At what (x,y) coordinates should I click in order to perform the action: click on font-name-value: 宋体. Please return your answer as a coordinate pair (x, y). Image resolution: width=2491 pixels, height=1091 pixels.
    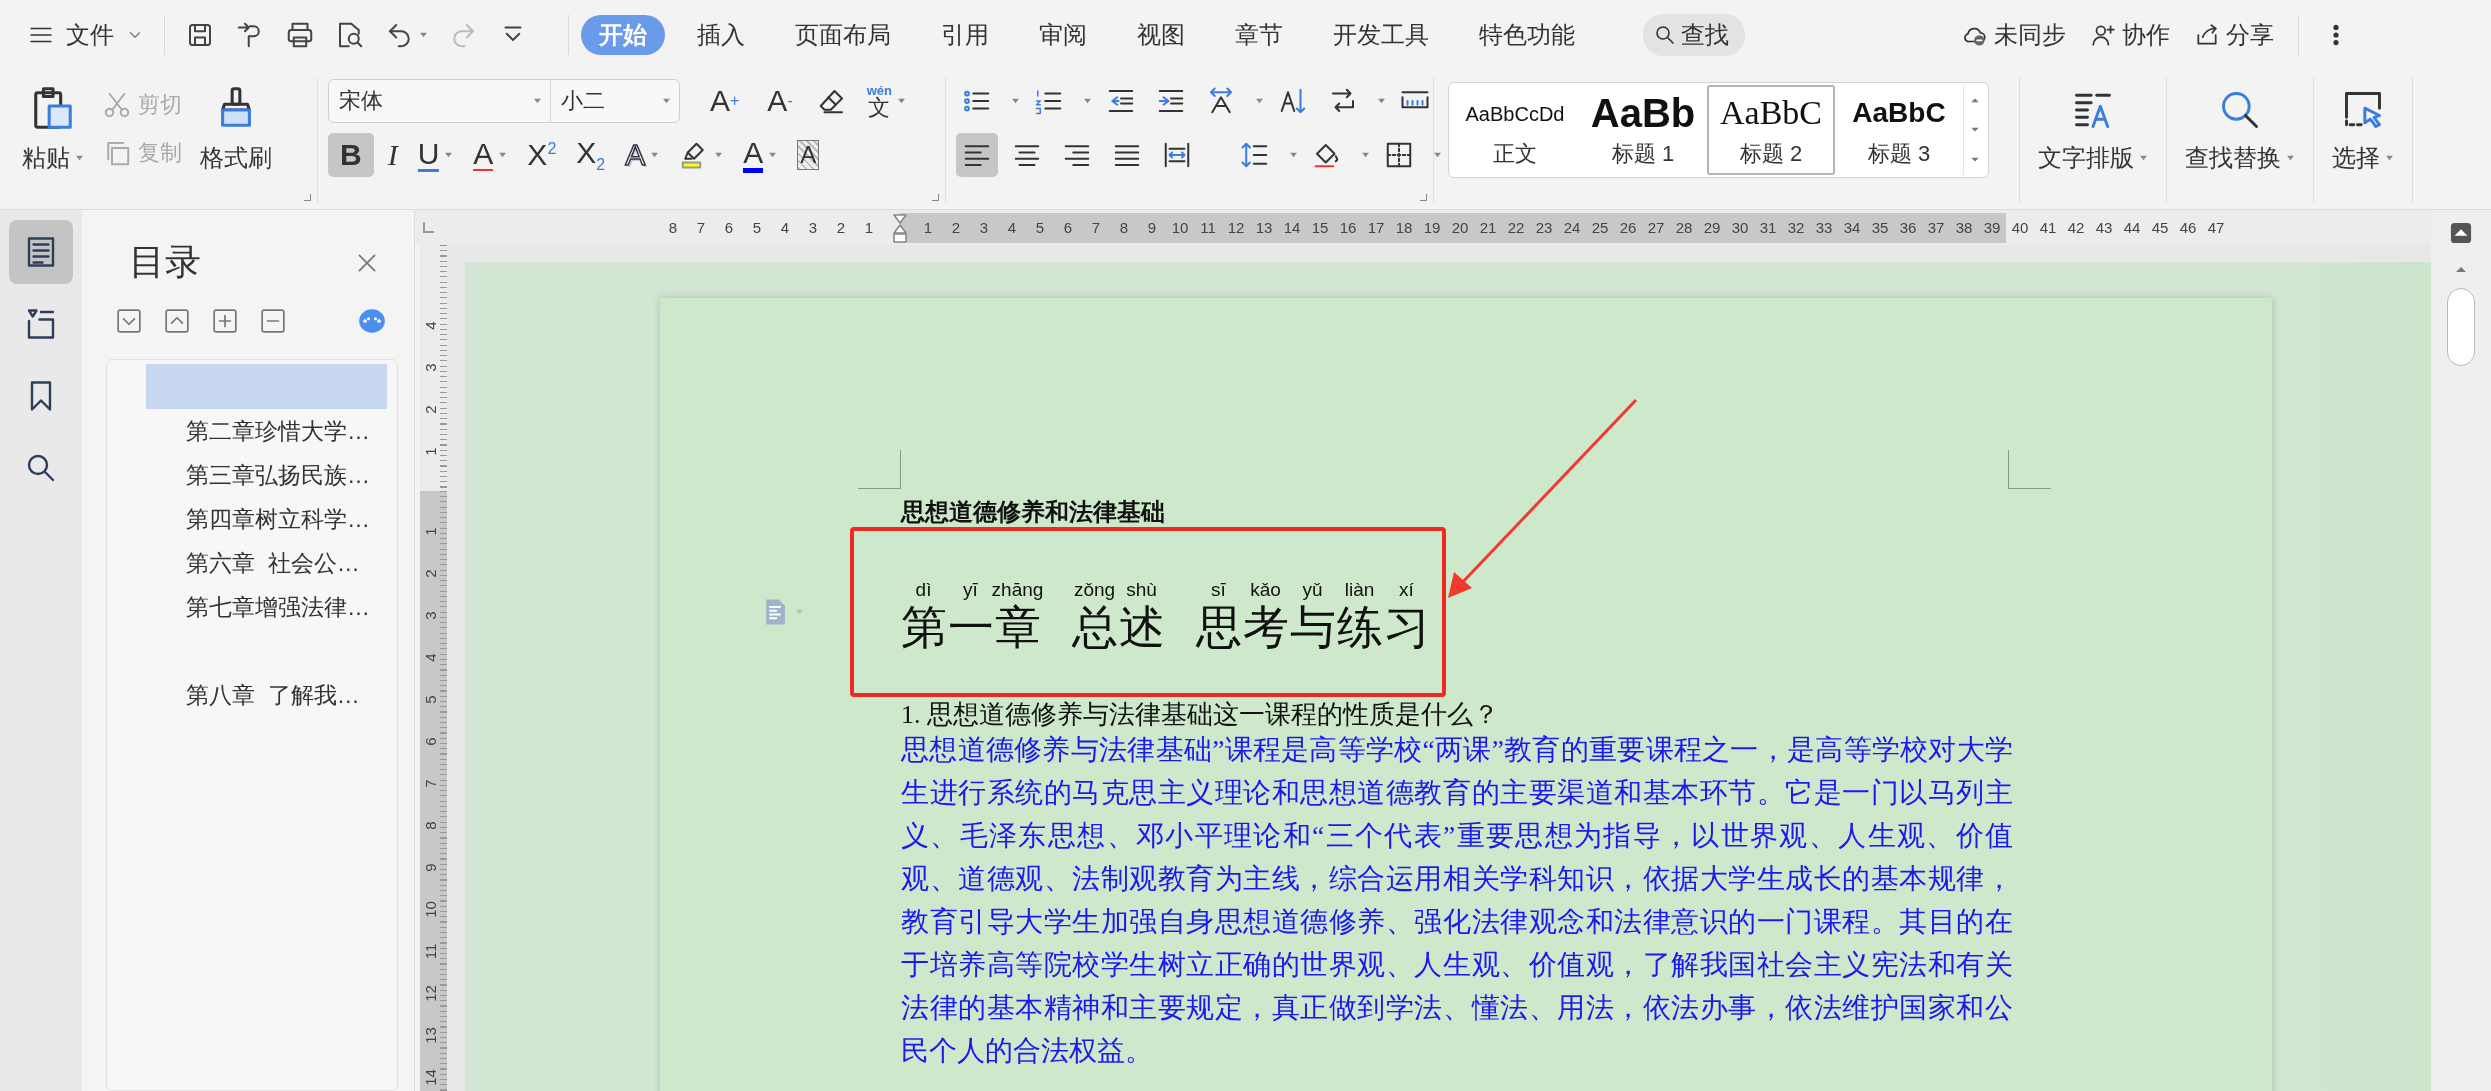
    Looking at the image, I should click on (361, 101).